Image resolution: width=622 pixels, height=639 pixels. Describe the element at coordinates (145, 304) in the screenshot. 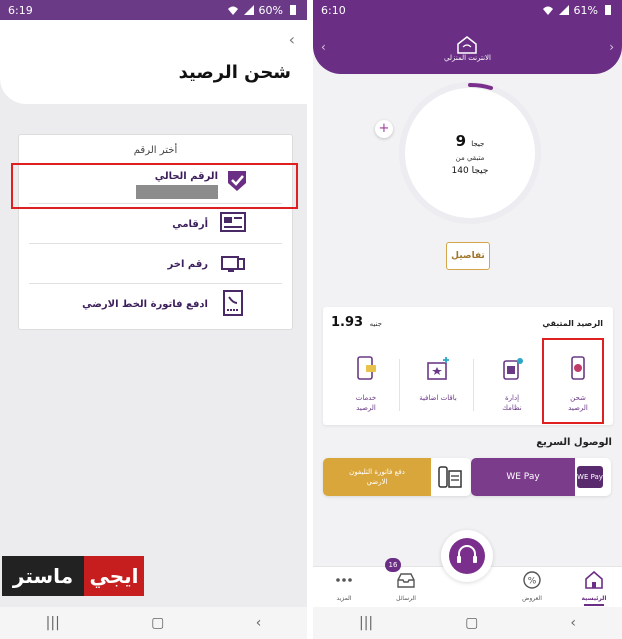

I see `landline-bill-item: ادفع فاتورة الخط الارضي` at that location.